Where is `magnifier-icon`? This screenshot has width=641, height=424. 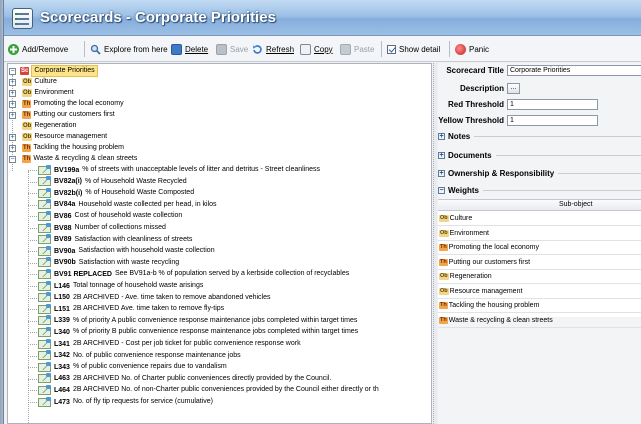 magnifier-icon is located at coordinates (95, 49).